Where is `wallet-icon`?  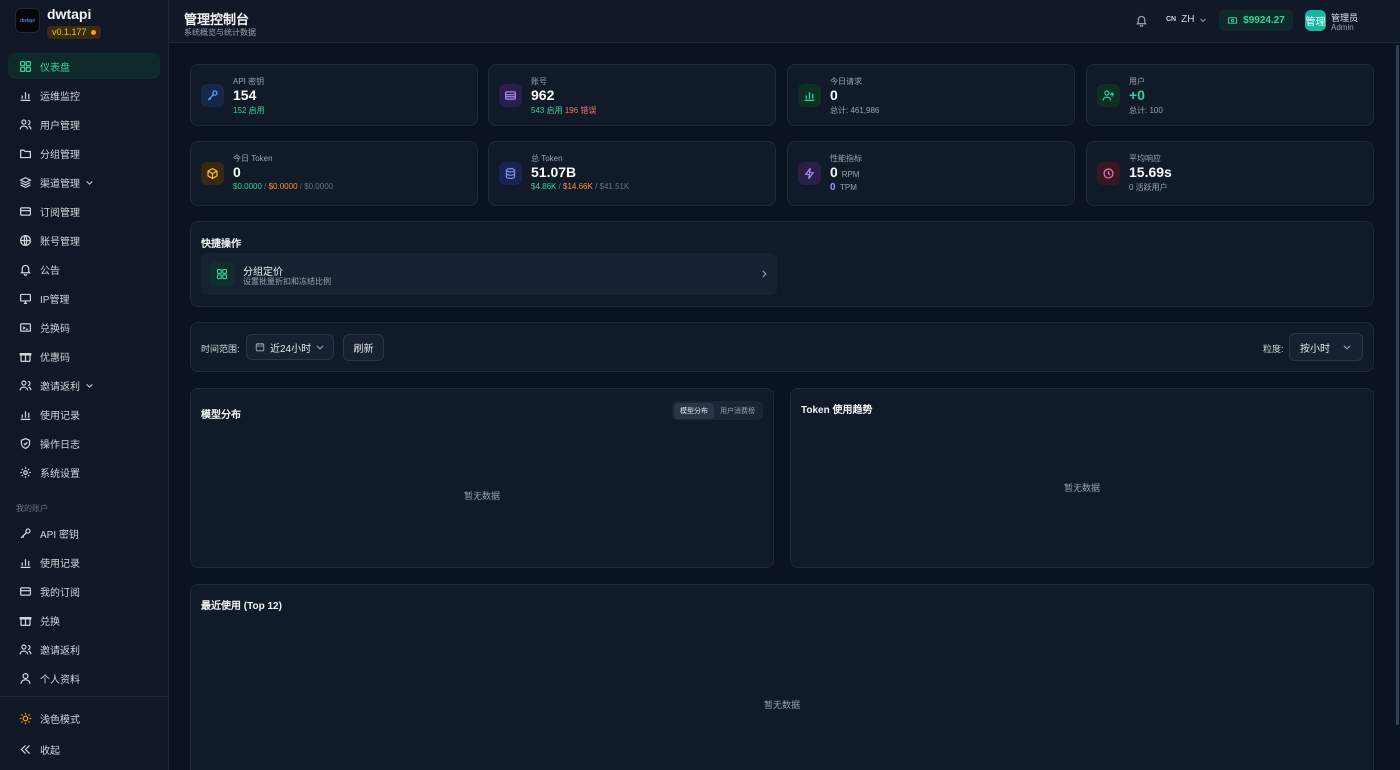
wallet-icon is located at coordinates (1233, 20).